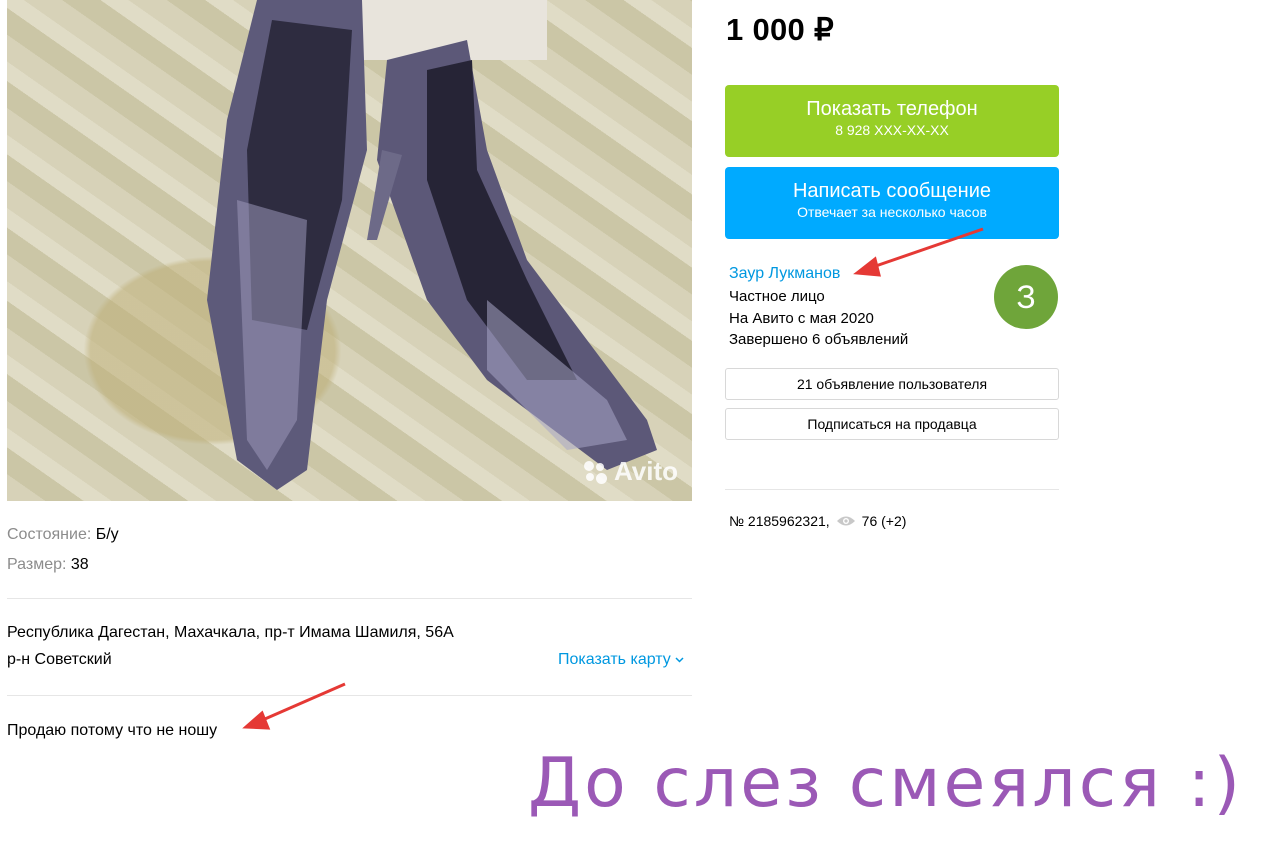 The width and height of the screenshot is (1280, 855). I want to click on eye-icon, so click(845, 521).